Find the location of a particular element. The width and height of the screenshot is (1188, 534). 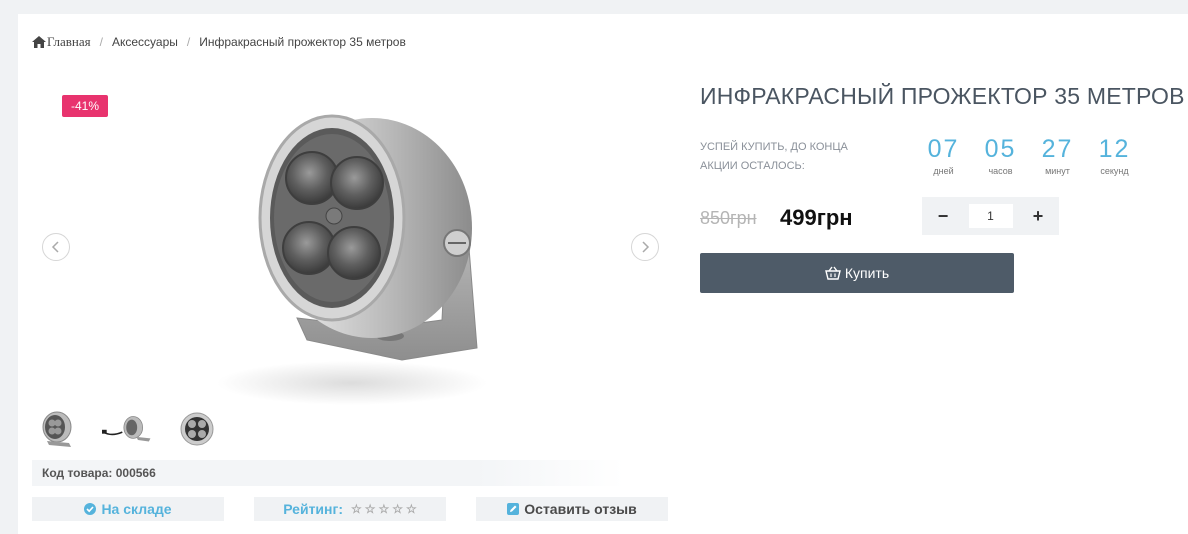

ir-spotlight-face-icon is located at coordinates (197, 429).